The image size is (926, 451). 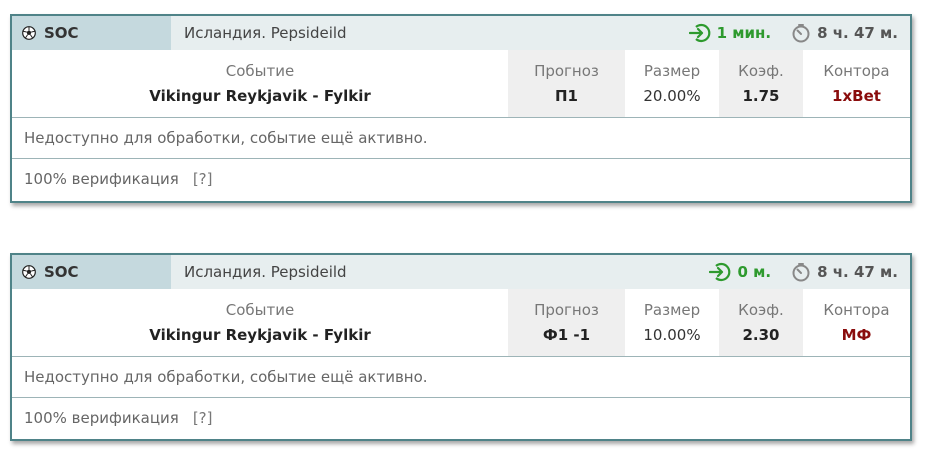 What do you see at coordinates (761, 322) in the screenshot?
I see `odds-cell: Коэф. 2.30` at bounding box center [761, 322].